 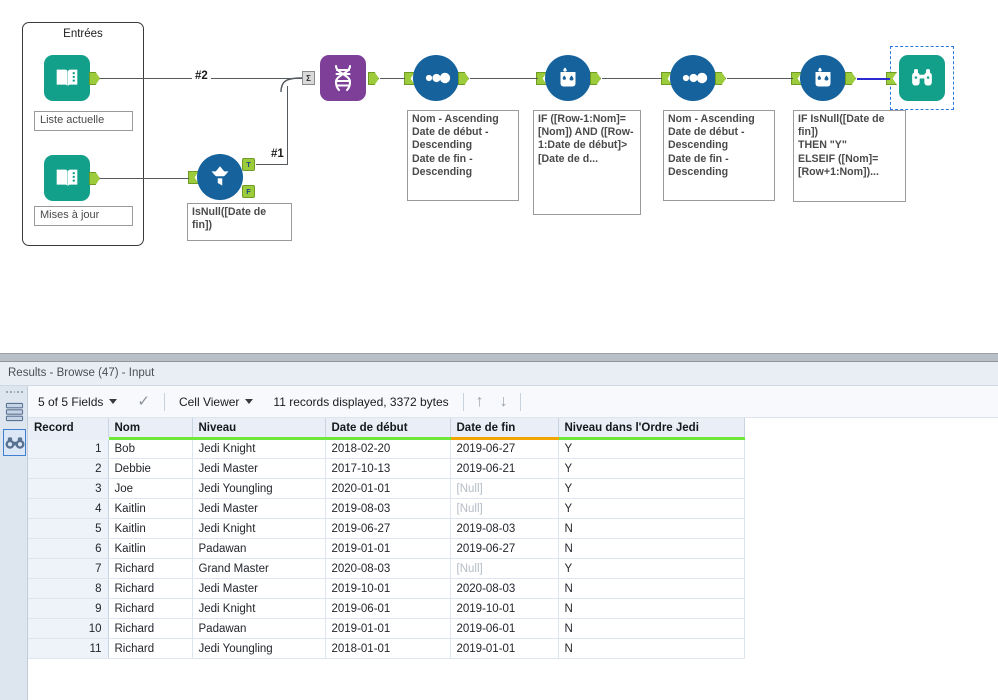 What do you see at coordinates (68, 468) in the screenshot?
I see `cell-record: 2` at bounding box center [68, 468].